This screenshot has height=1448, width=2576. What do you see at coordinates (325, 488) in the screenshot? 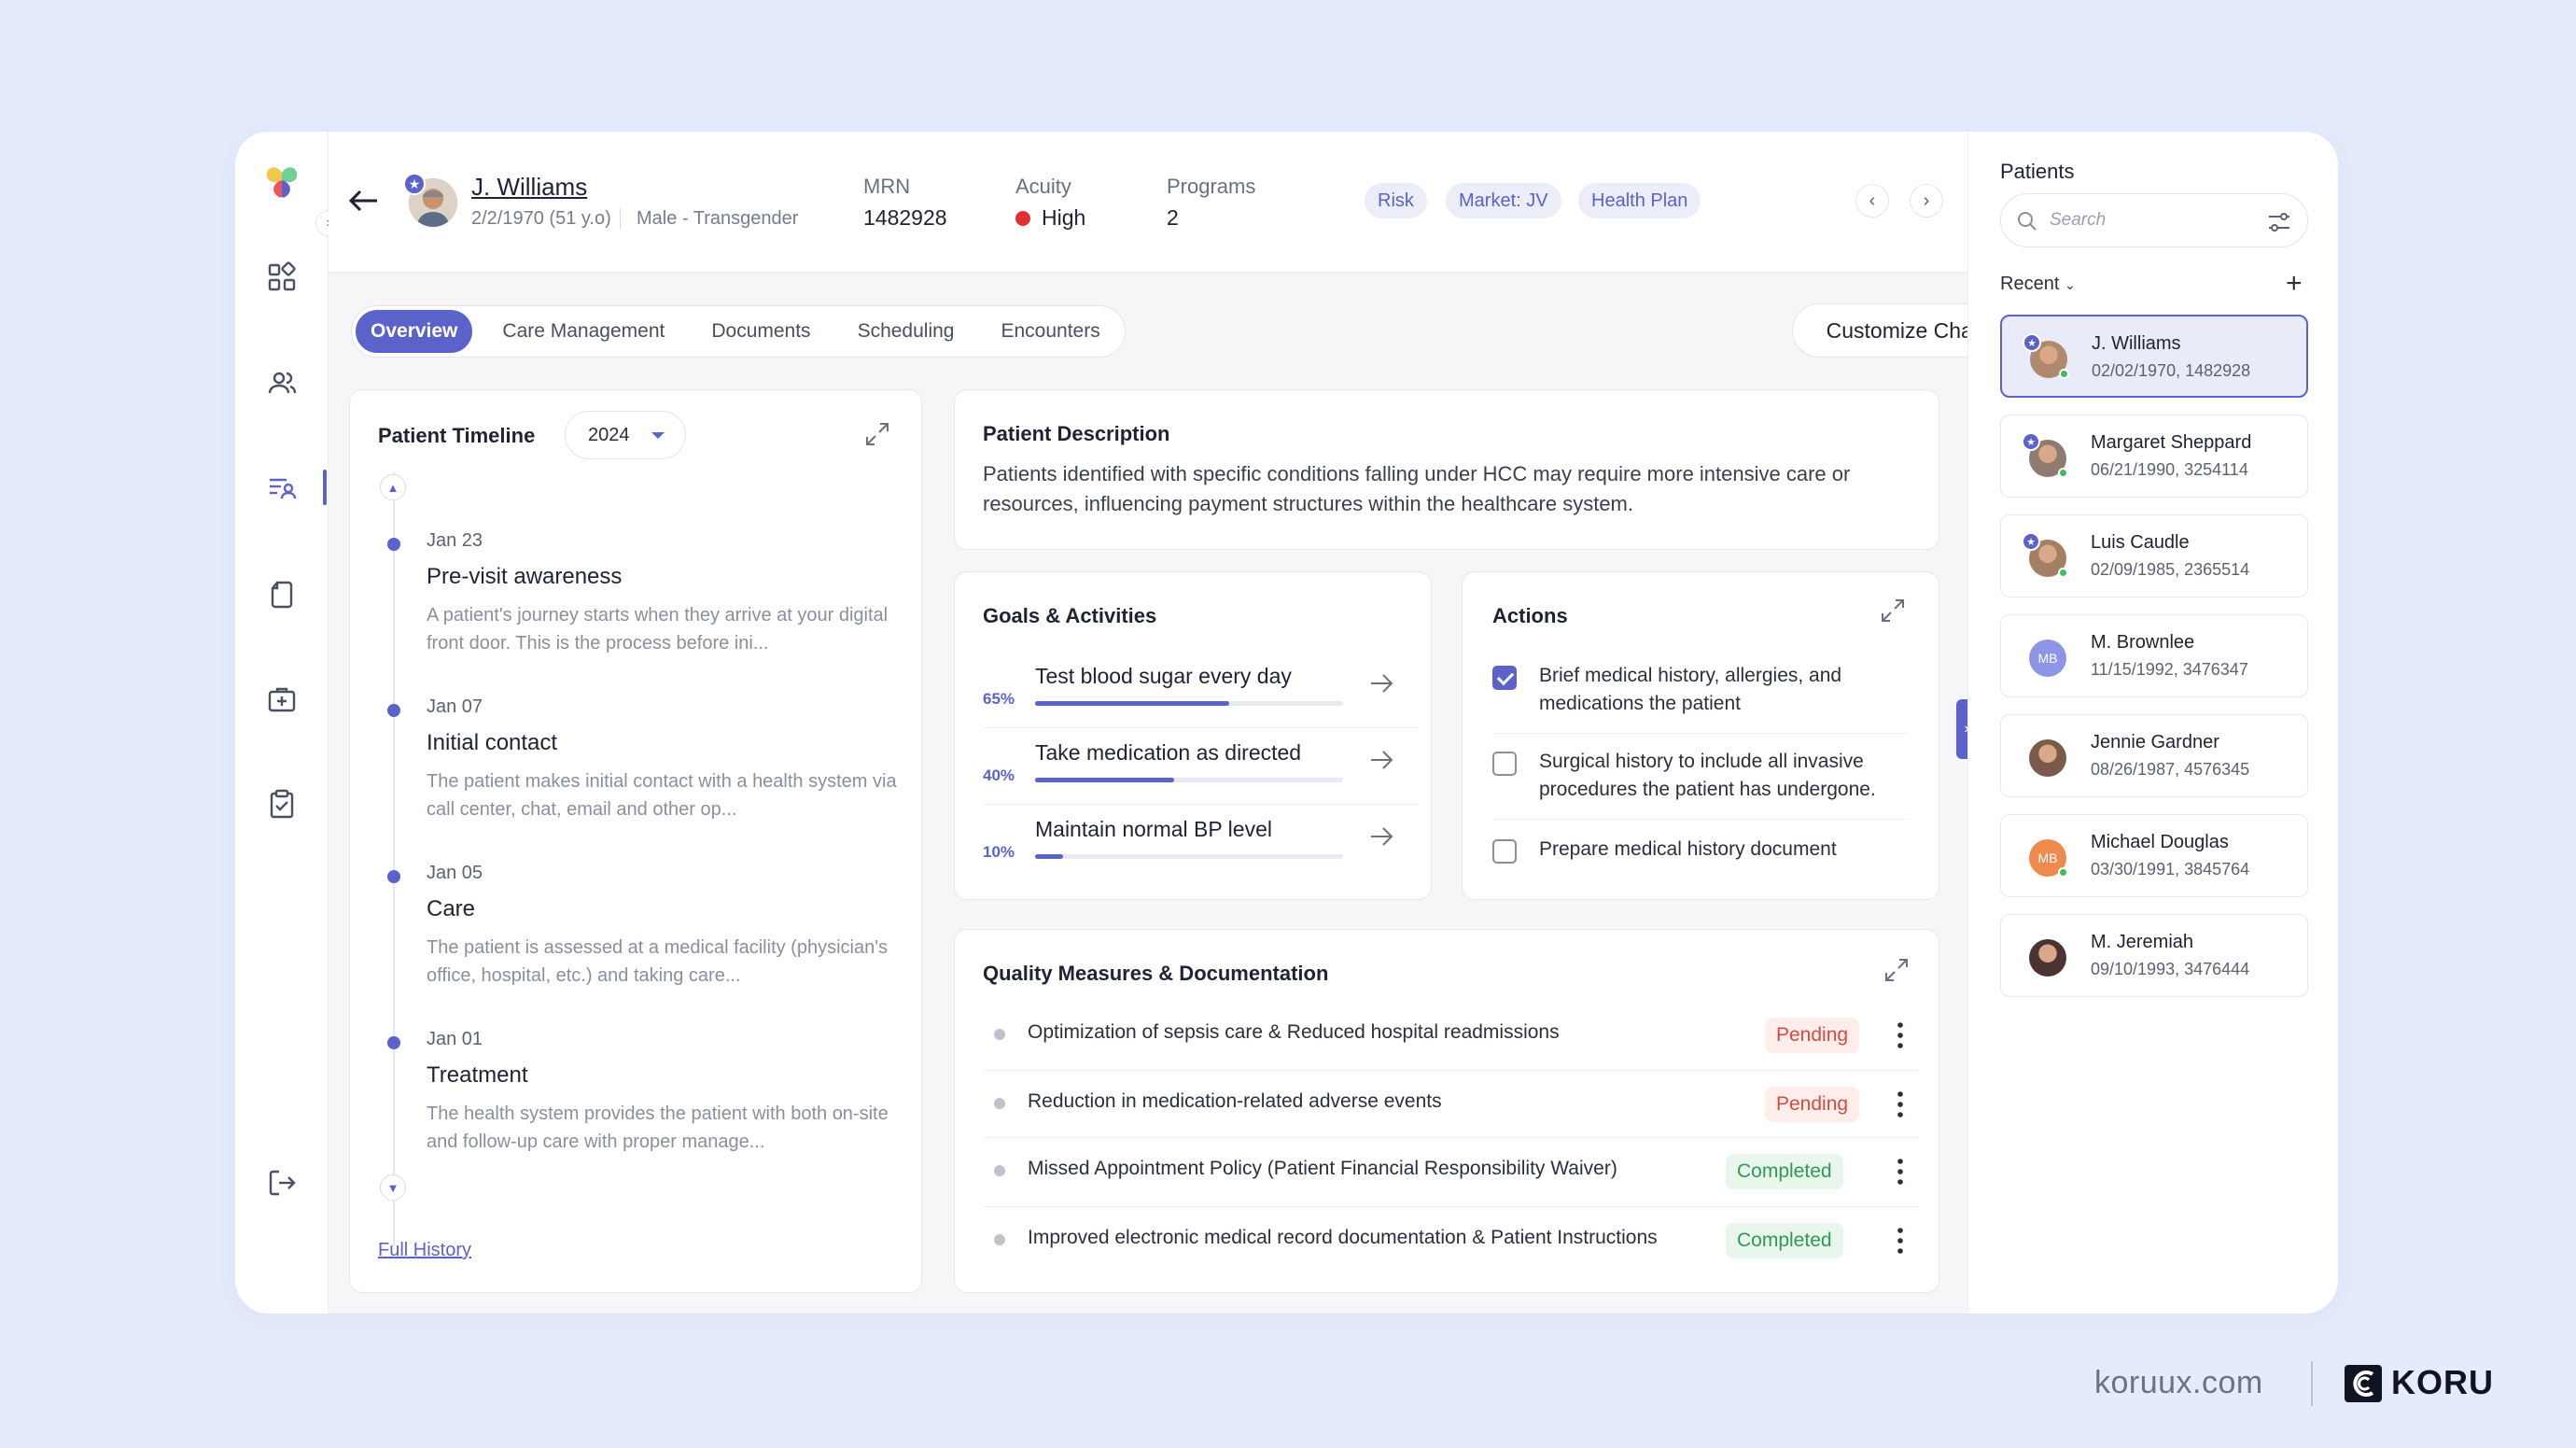
I see `rail-active-indicator` at bounding box center [325, 488].